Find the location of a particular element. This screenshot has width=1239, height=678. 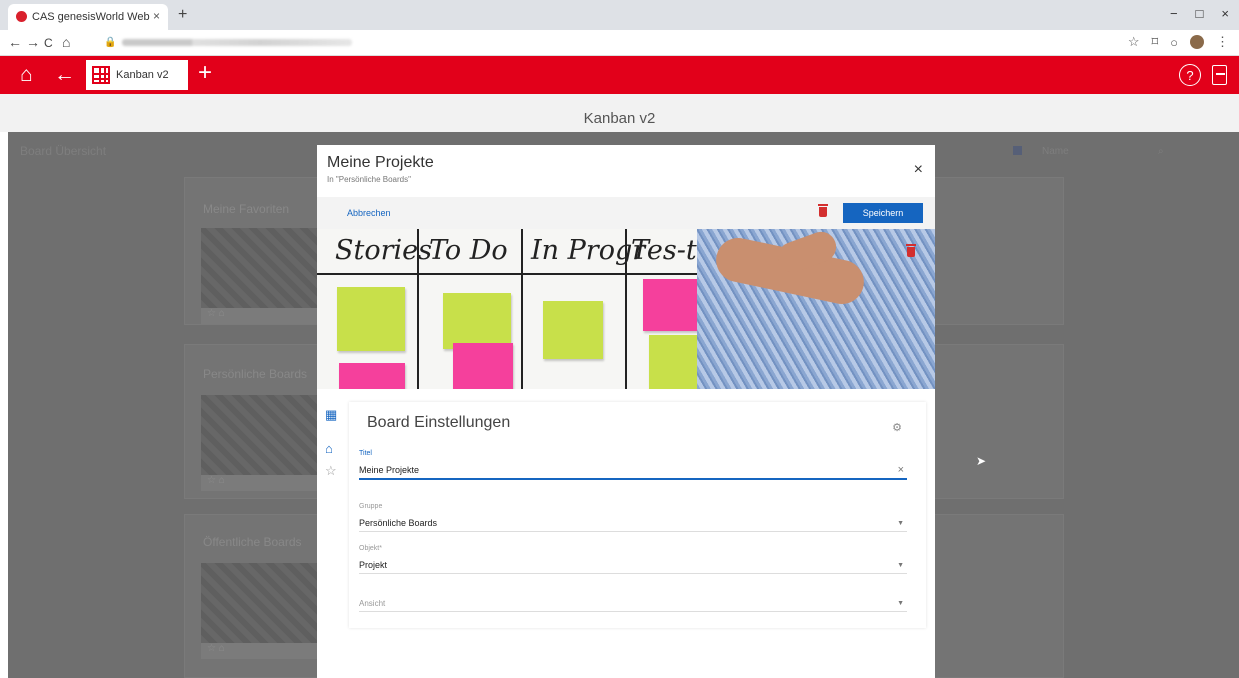

browser-toolbar-right: ☆ ⌑ ○ ⋮ is located at coordinates (1178, 42).